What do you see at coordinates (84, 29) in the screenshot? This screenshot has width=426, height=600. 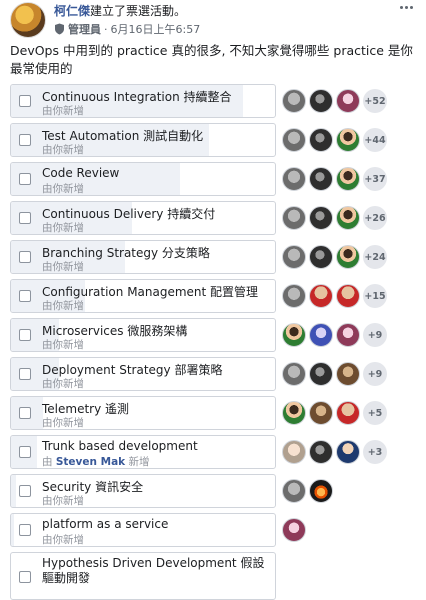 I see `admin-badge: 管理員` at bounding box center [84, 29].